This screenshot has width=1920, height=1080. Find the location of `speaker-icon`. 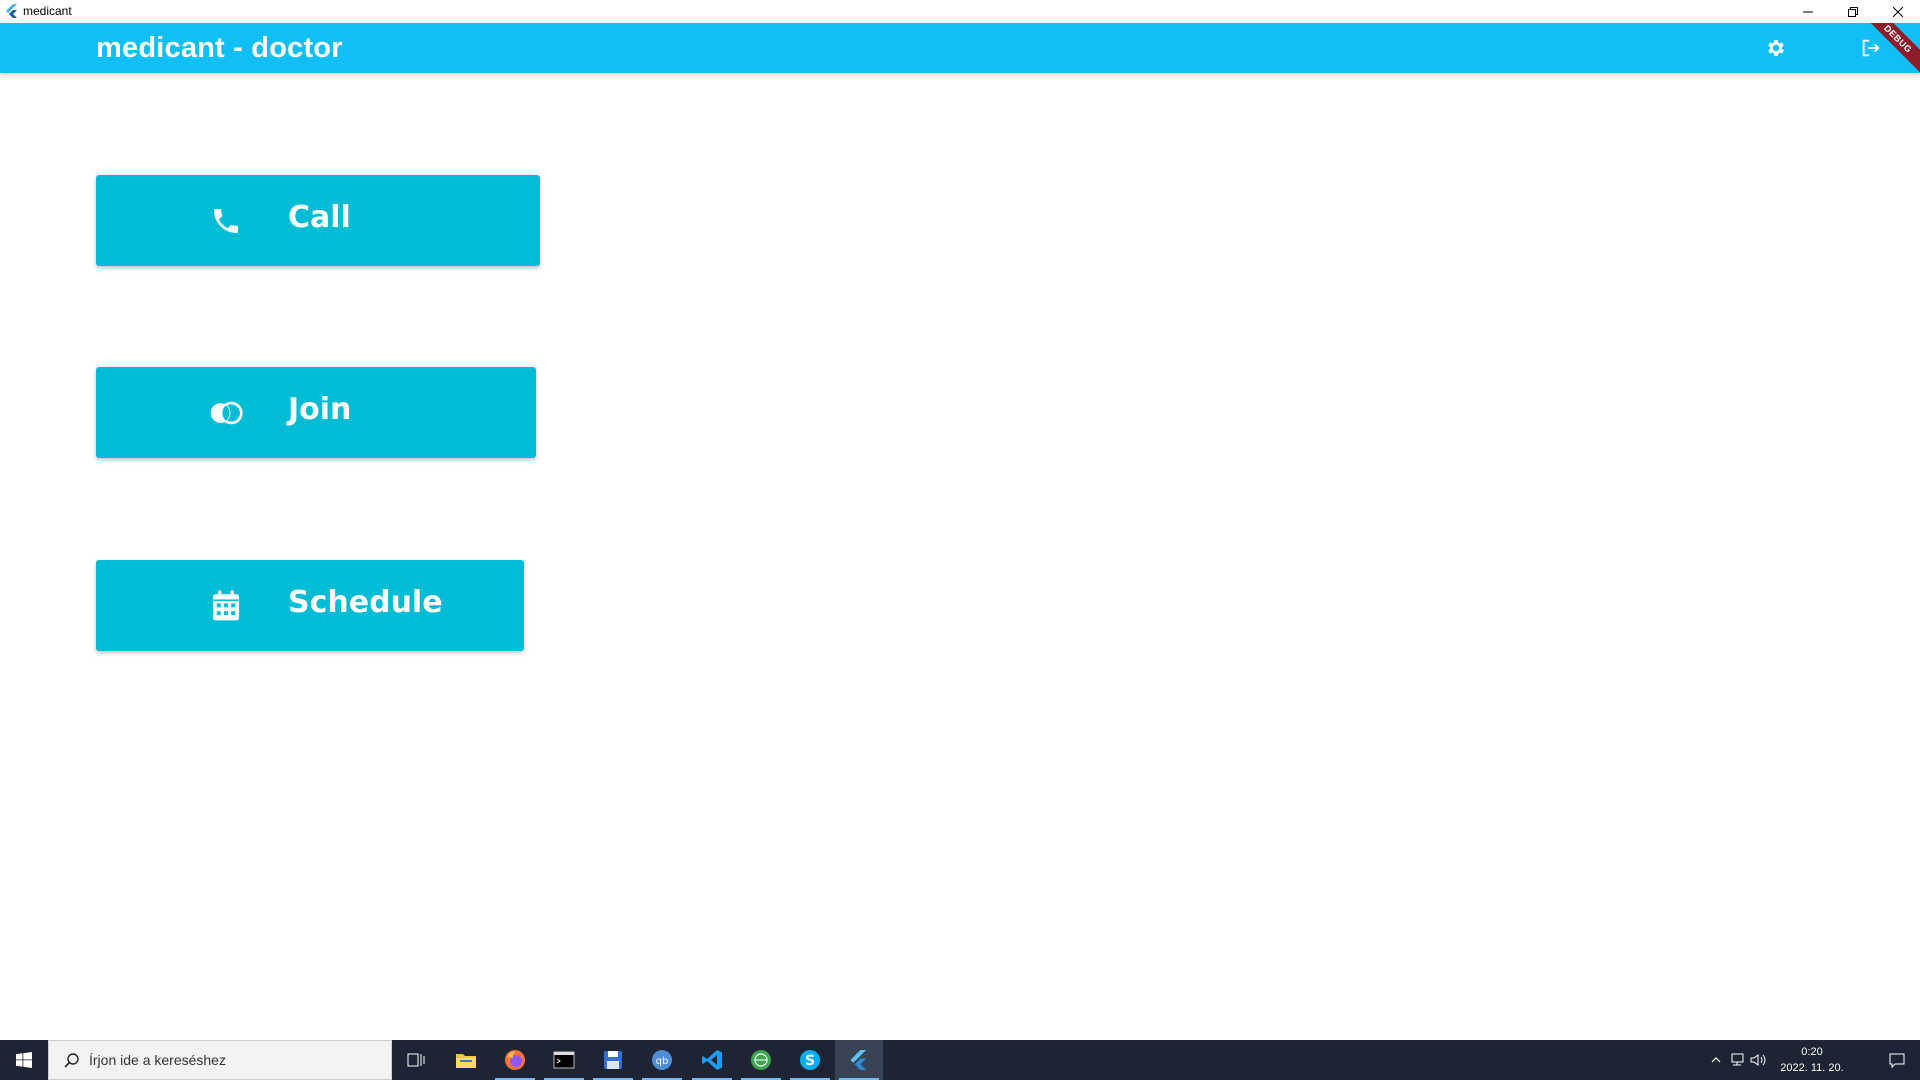

speaker-icon is located at coordinates (1758, 1060).